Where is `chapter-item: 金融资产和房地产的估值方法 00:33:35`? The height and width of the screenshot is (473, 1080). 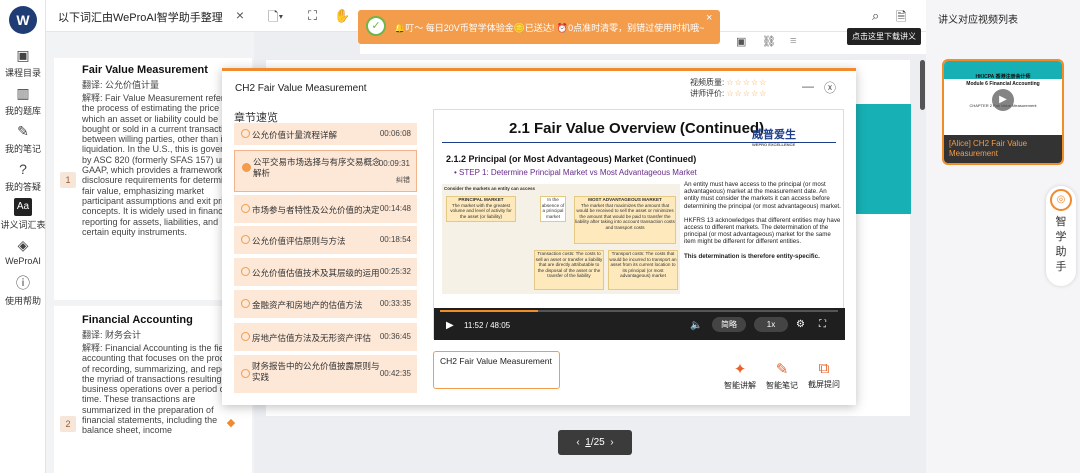 chapter-item: 金融资产和房地产的估值方法 00:33:35 is located at coordinates (325, 304).